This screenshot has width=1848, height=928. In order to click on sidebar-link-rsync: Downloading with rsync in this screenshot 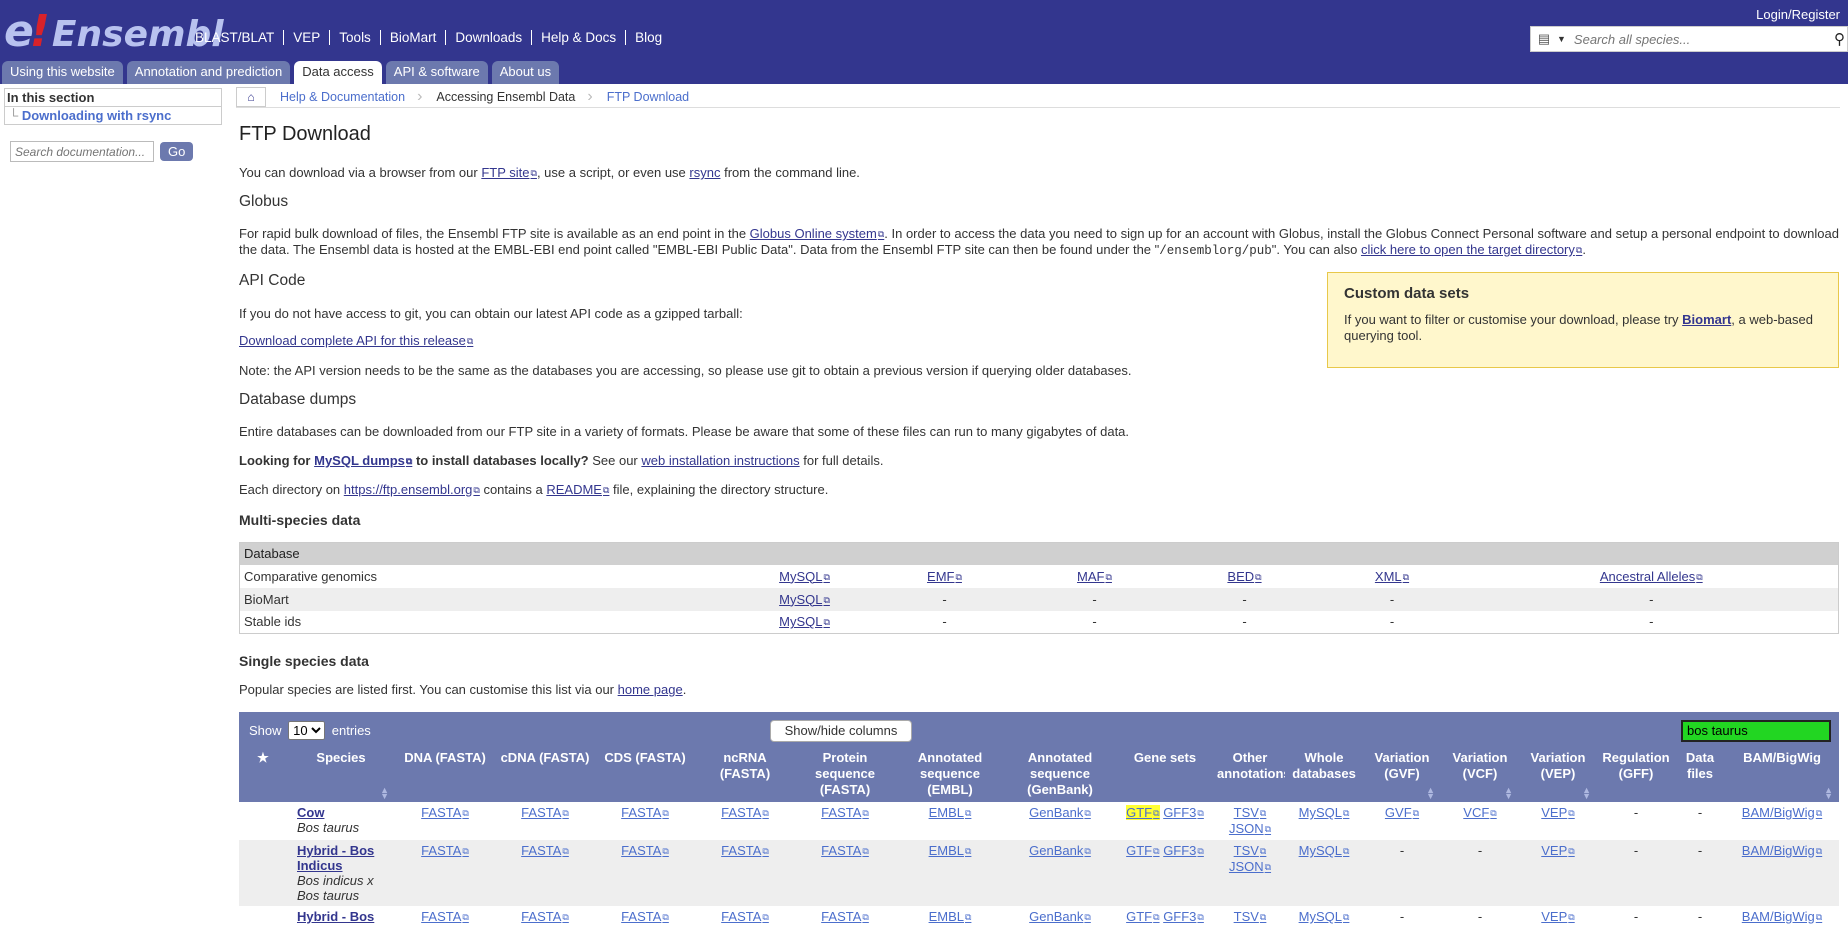, I will do `click(97, 115)`.